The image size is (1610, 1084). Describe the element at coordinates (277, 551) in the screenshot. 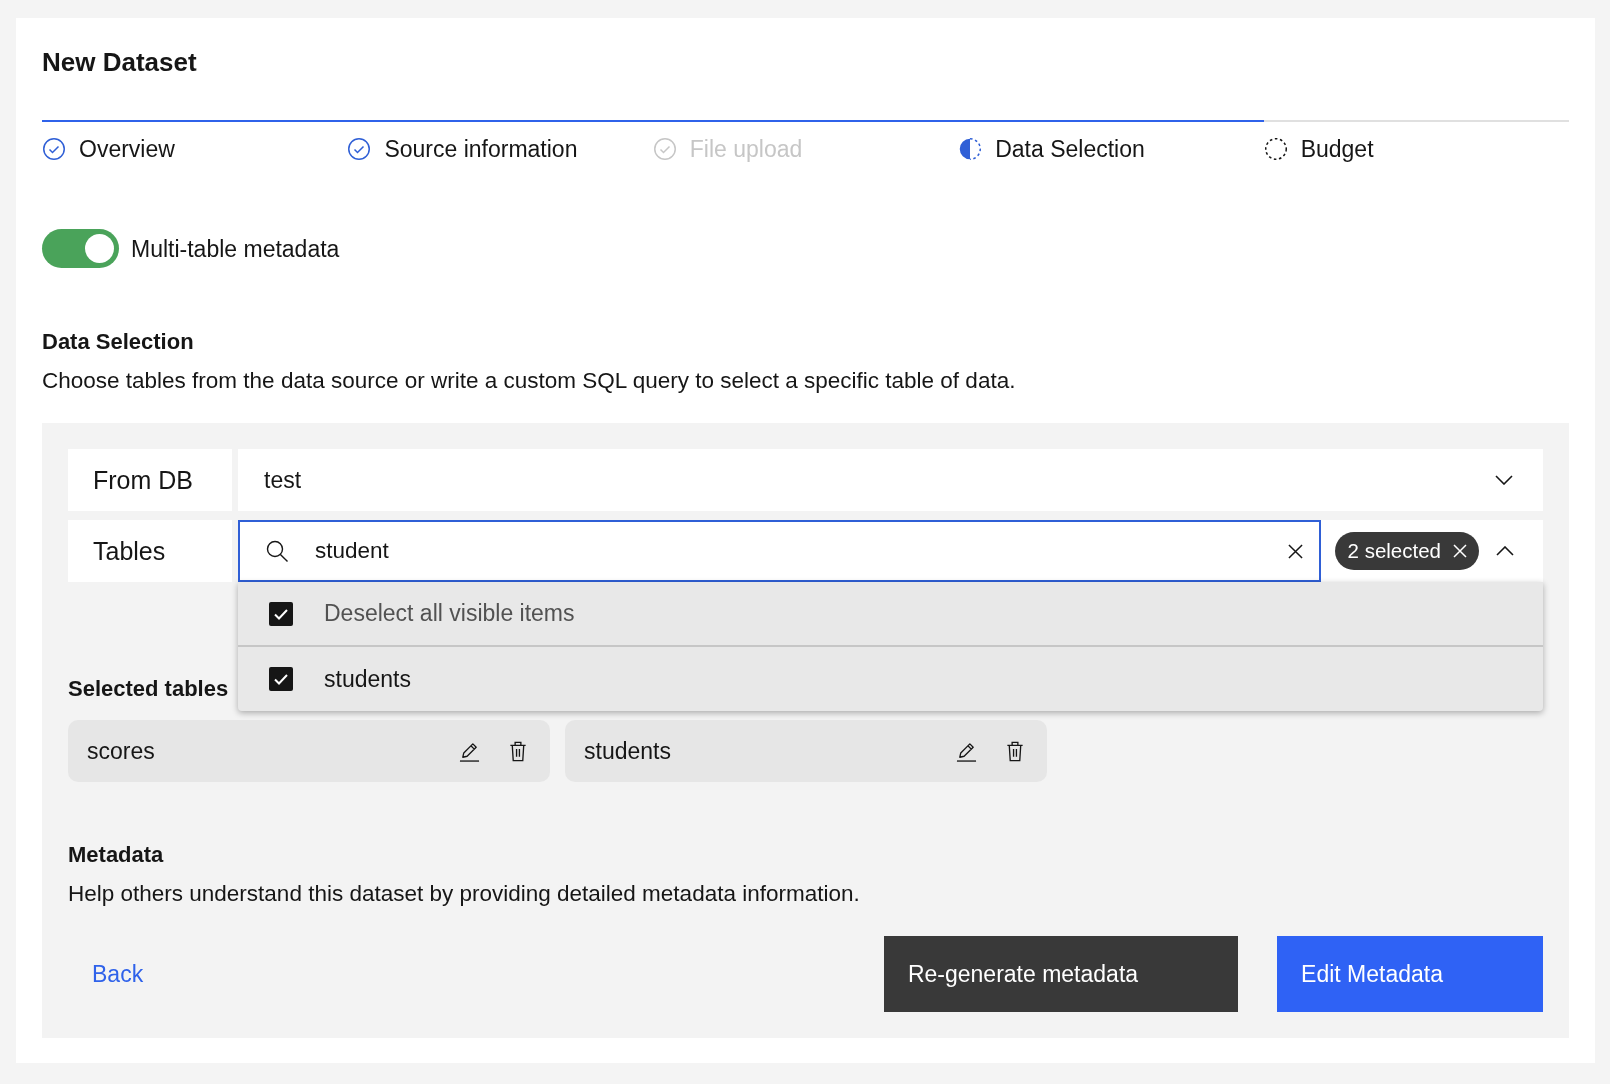

I see `search-icon` at that location.